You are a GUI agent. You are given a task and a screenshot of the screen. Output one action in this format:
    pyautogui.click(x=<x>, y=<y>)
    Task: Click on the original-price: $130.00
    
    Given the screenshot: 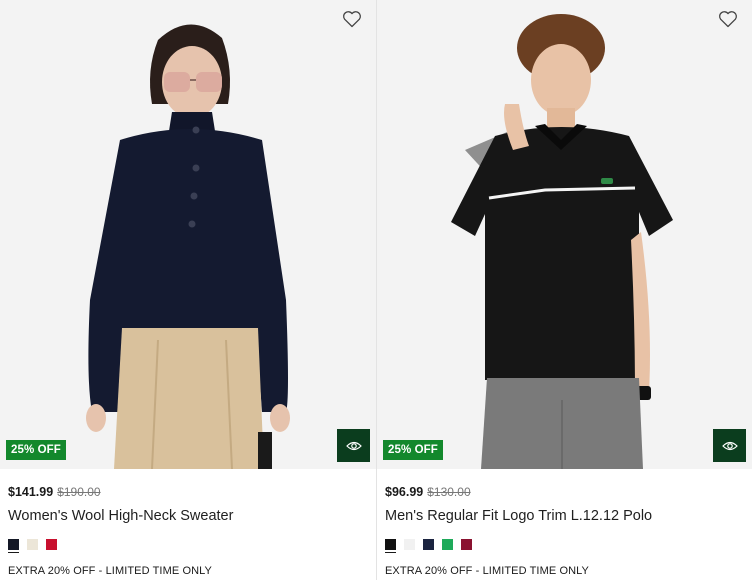 What is the action you would take?
    pyautogui.click(x=449, y=492)
    